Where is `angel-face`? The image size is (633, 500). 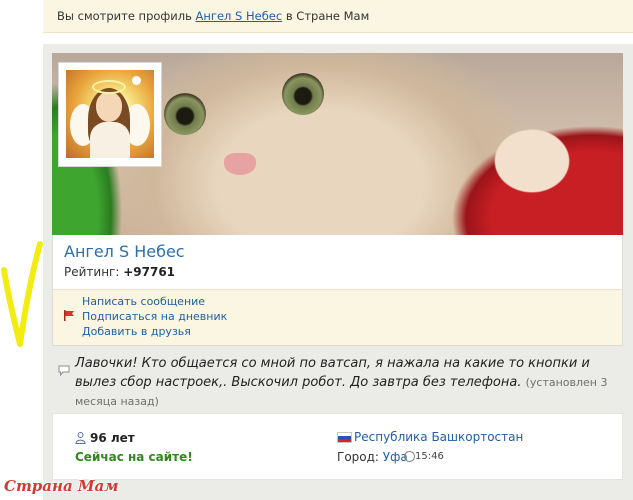
angel-face is located at coordinates (109, 107).